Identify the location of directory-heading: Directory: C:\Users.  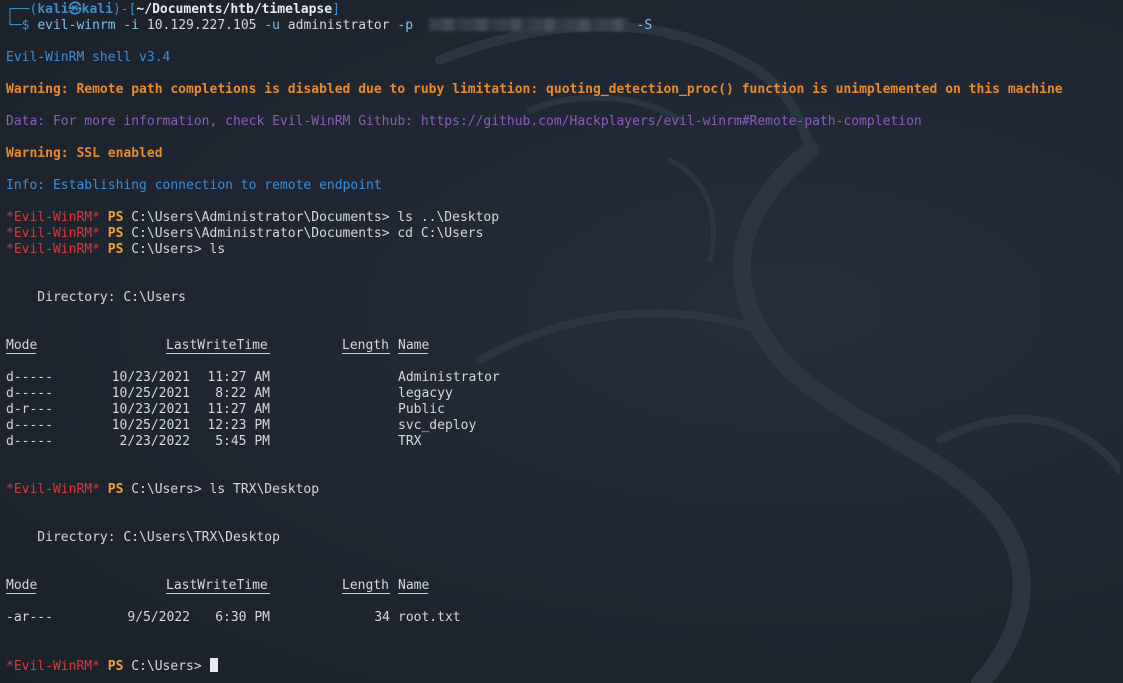
(96, 297).